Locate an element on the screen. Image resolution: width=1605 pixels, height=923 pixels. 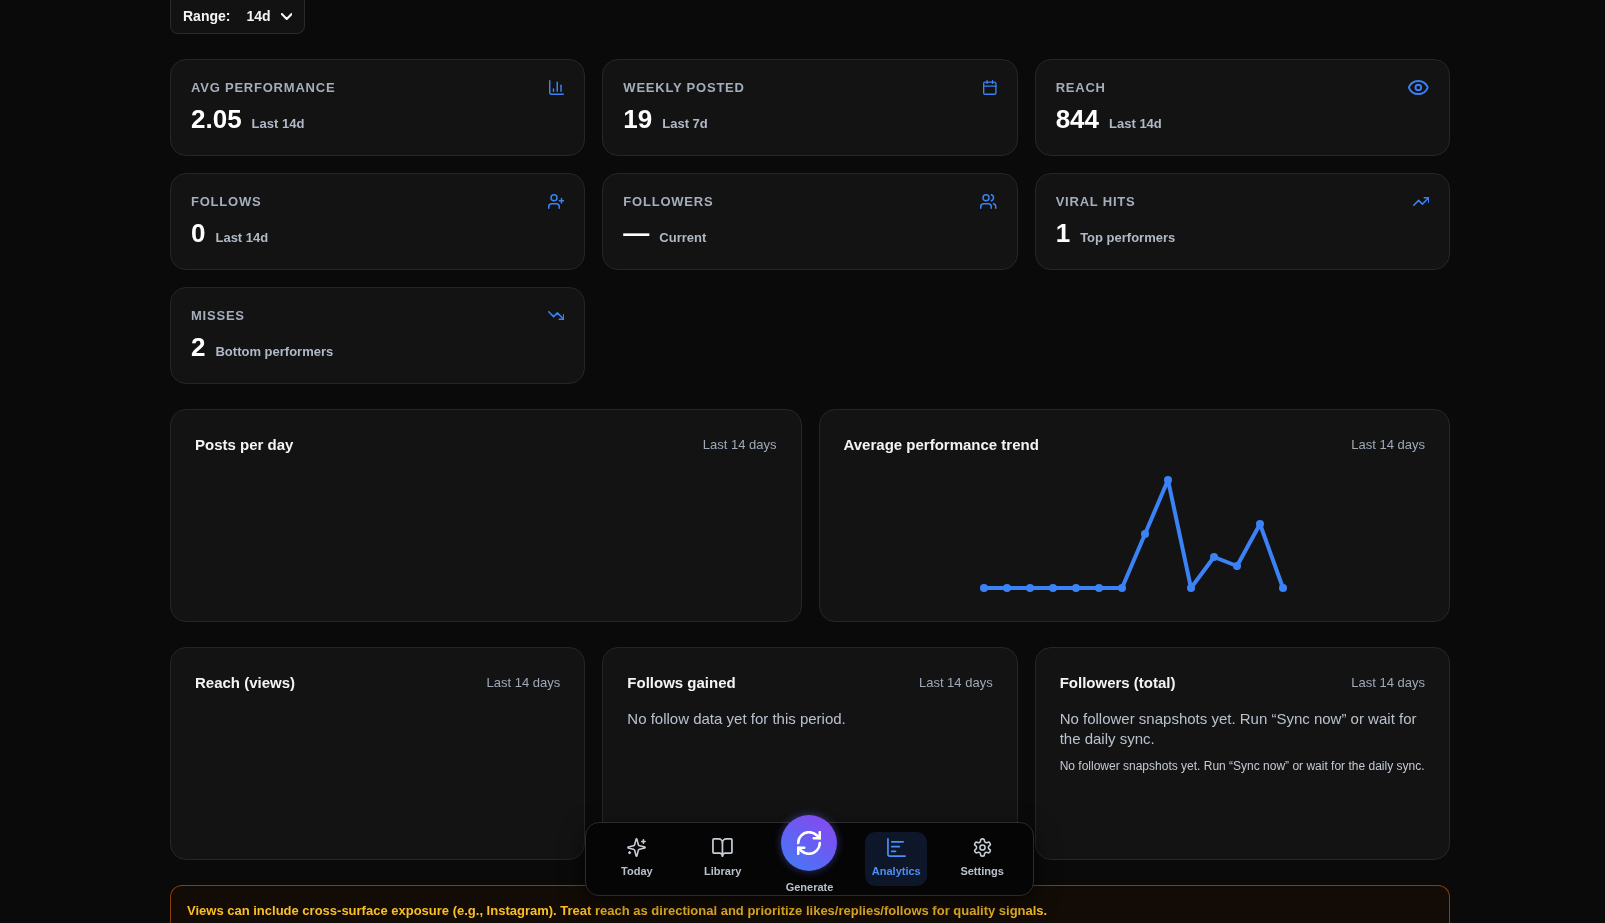
empty-note: No follower snapshots yet. Run “Sync now” or wait for the daily sync. is located at coordinates (1242, 766).